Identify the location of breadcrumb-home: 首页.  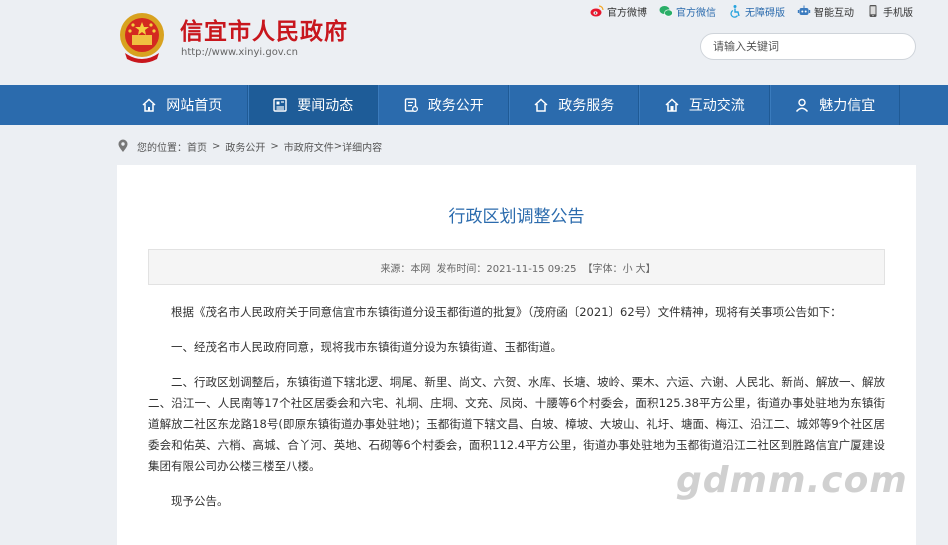
(197, 146).